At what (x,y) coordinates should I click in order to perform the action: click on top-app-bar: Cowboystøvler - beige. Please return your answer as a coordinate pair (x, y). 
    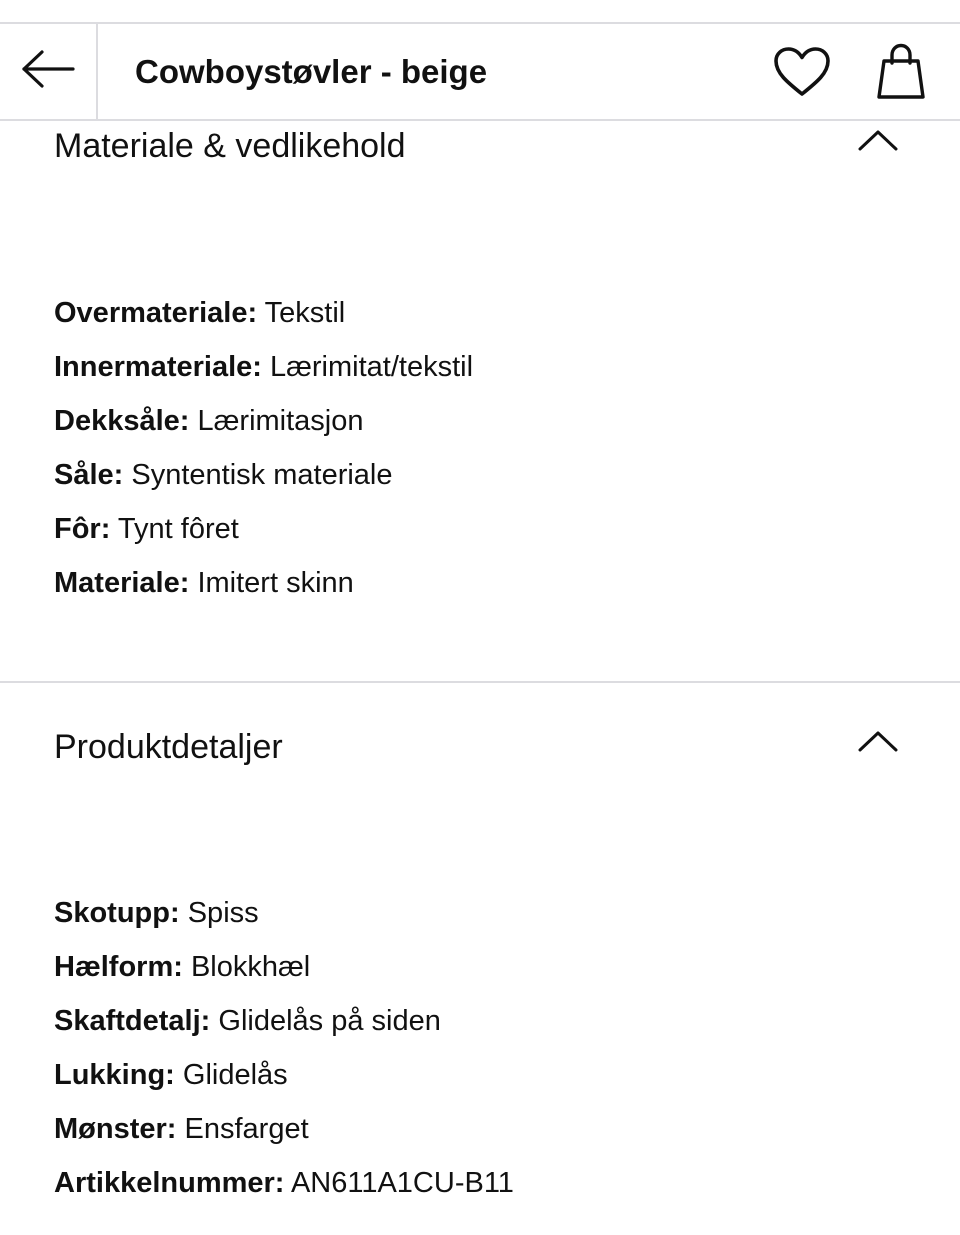
    Looking at the image, I should click on (480, 71).